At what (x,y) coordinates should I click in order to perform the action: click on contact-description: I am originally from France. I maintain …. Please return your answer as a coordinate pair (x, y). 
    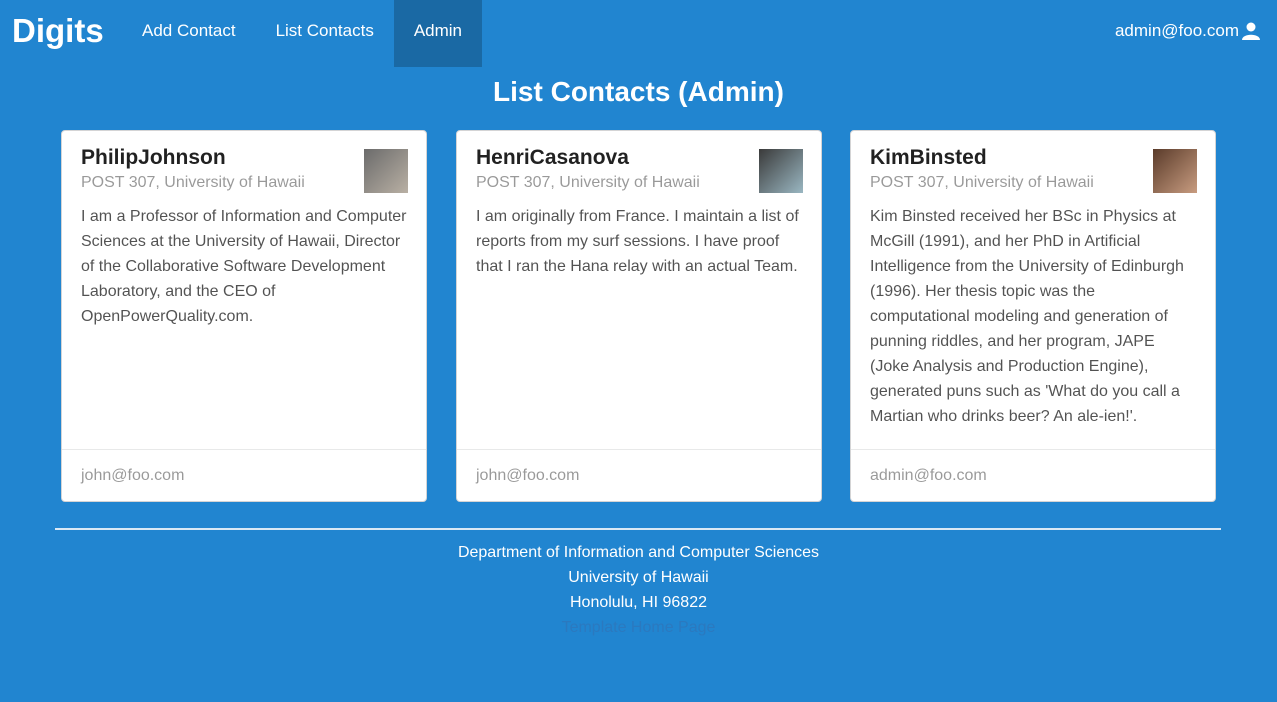
    Looking at the image, I should click on (637, 241).